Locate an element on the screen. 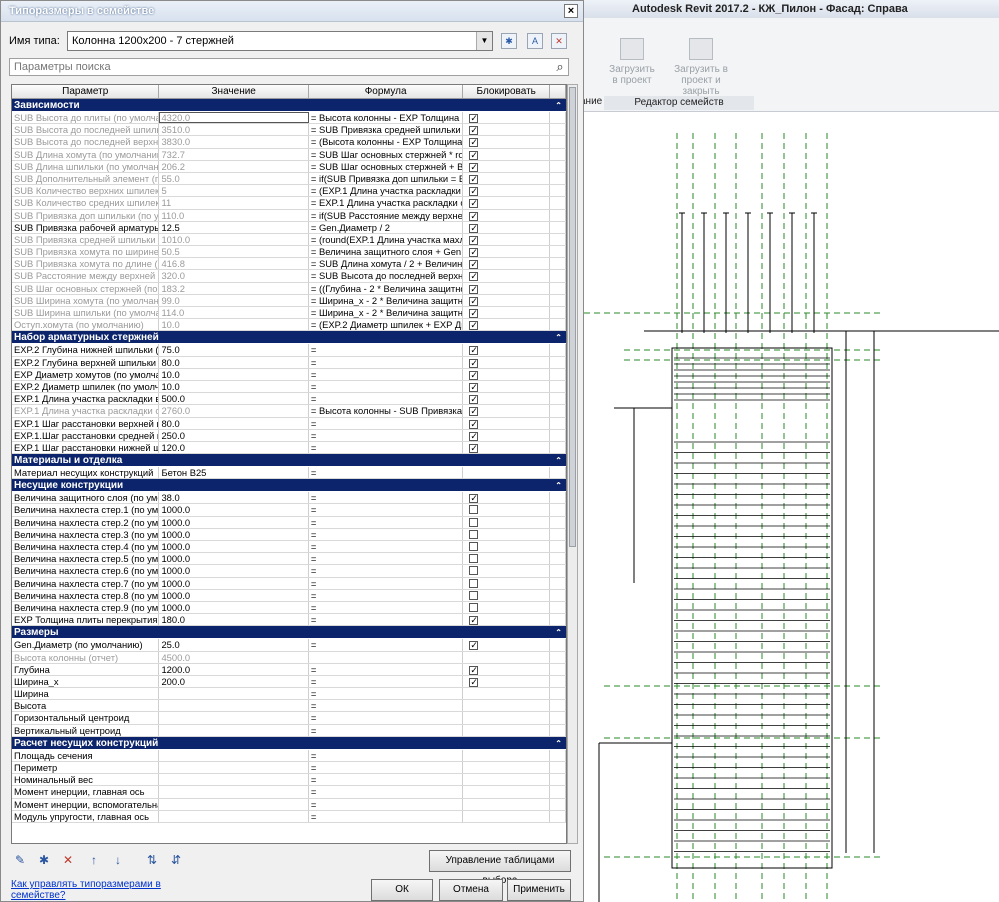 Image resolution: width=999 pixels, height=902 pixels. formula-cell: = if(SUB Расстояние между верхней is located at coordinates (386, 215).